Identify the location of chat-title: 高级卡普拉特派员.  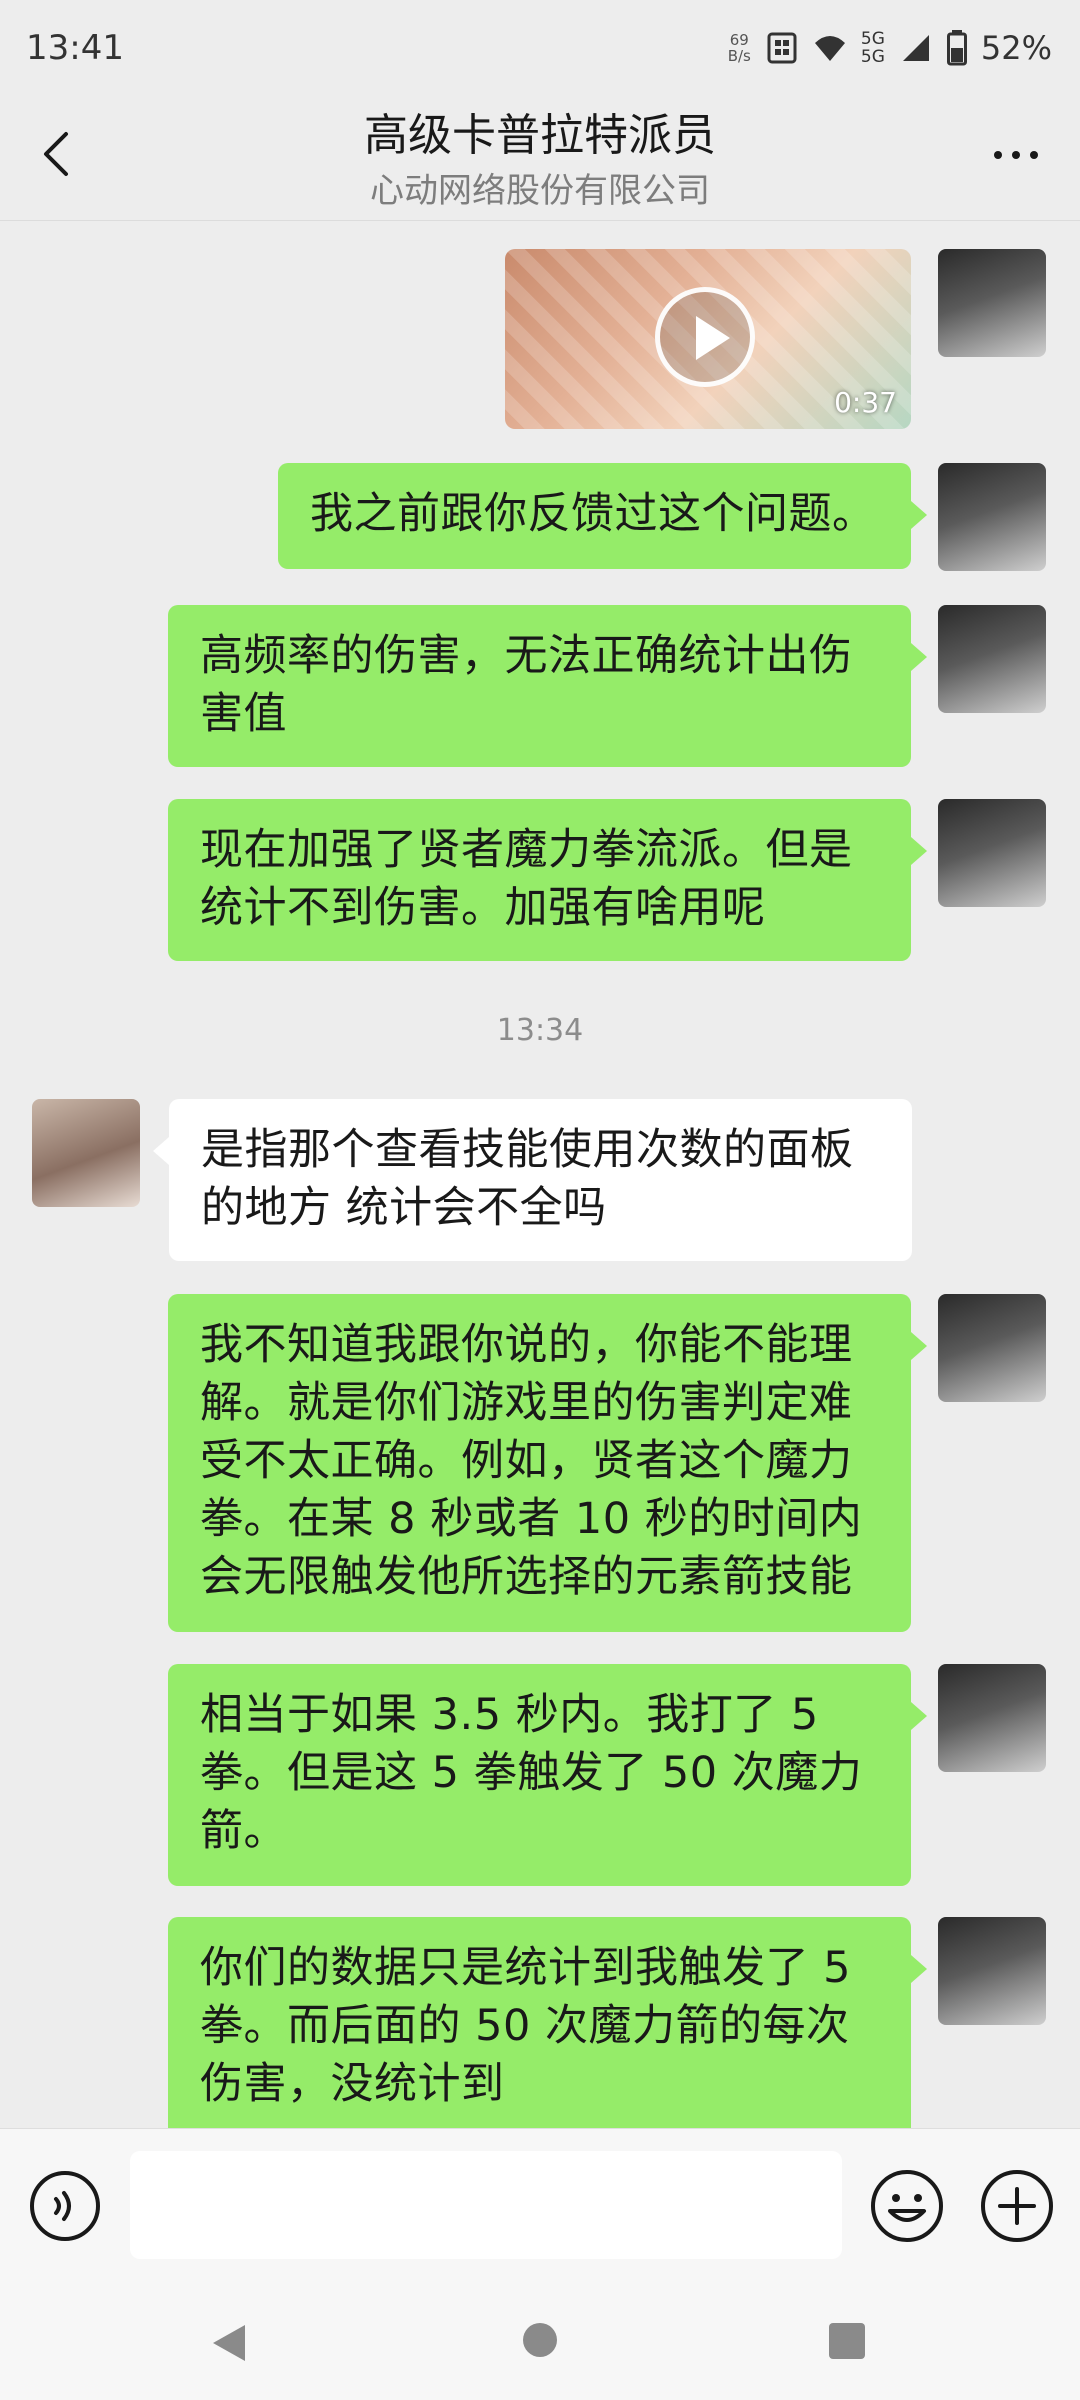
(540, 135).